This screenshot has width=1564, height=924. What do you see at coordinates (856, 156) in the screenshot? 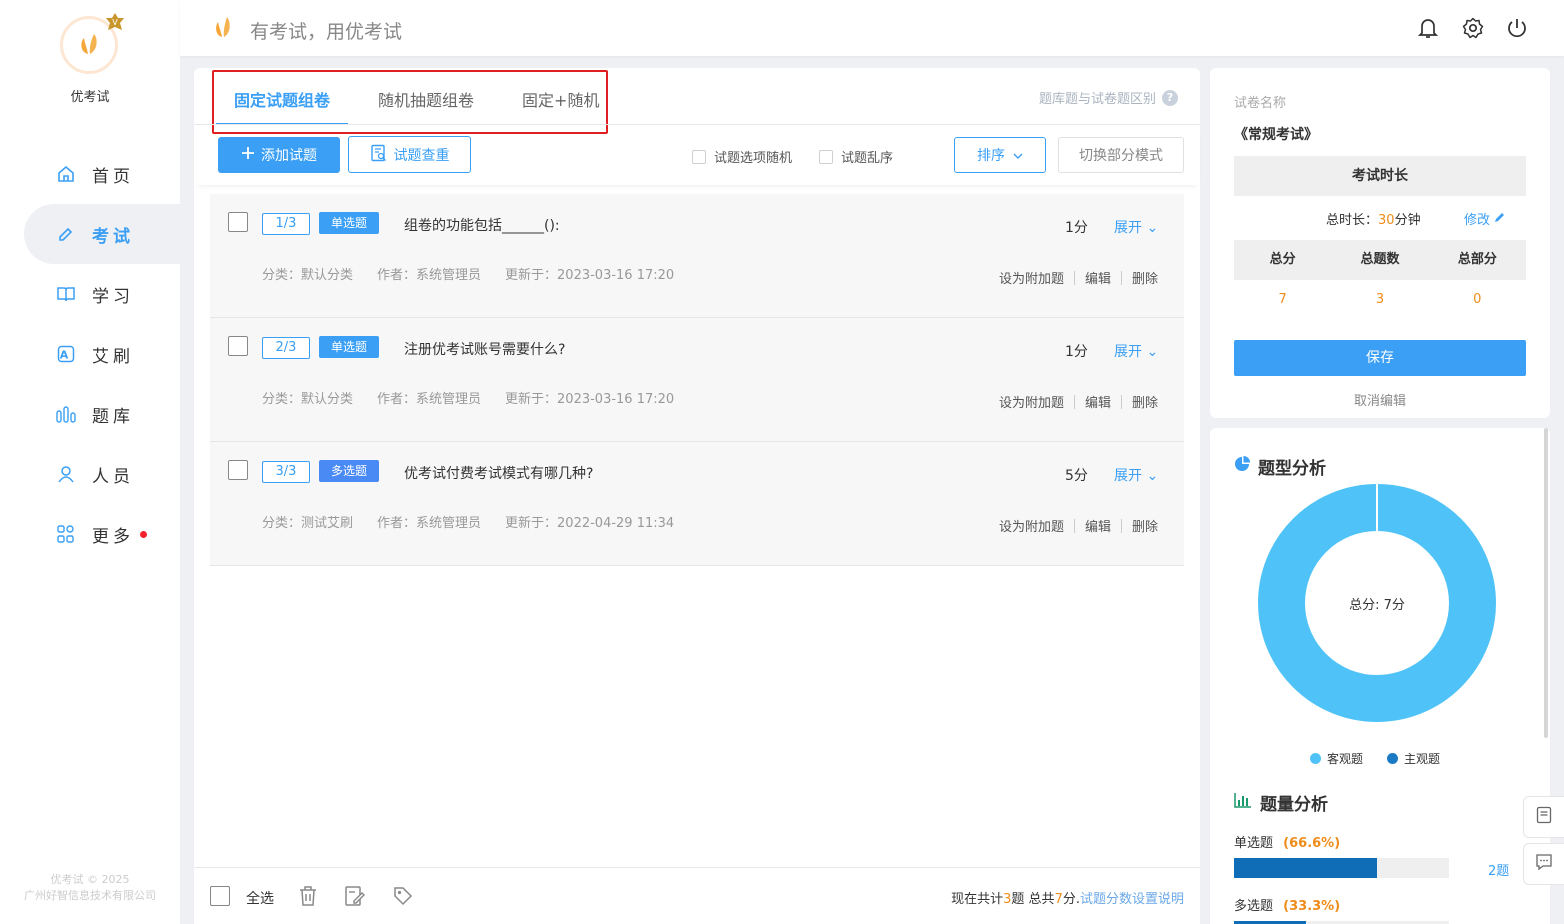
I see `shuffle-checkbox: 试题乱序` at bounding box center [856, 156].